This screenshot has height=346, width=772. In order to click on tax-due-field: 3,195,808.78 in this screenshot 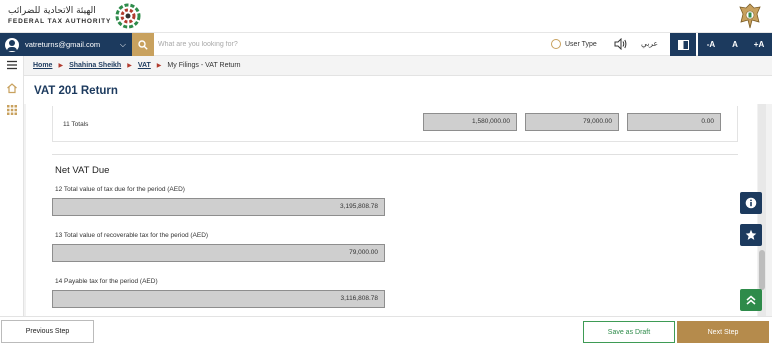, I will do `click(218, 207)`.